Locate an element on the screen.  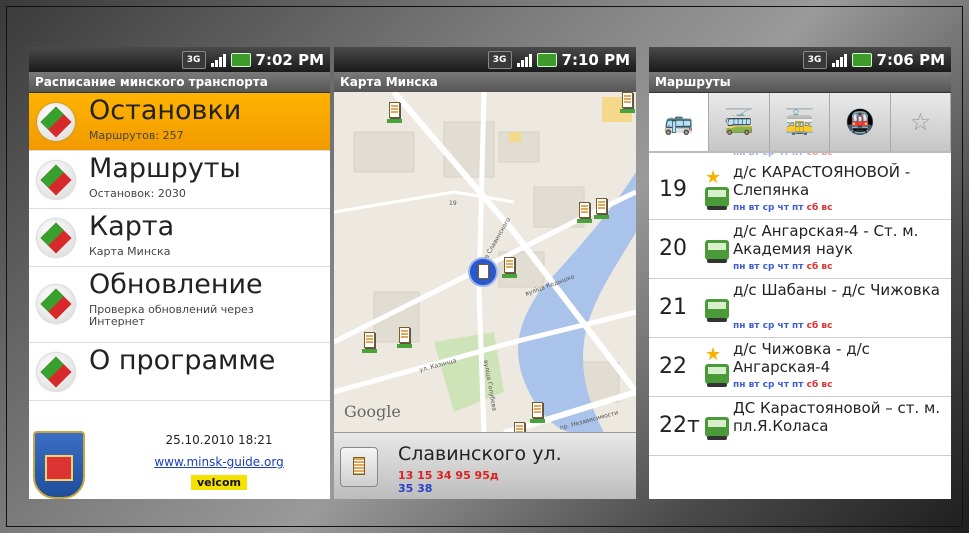
tab-tram: 🚋 is located at coordinates (800, 122).